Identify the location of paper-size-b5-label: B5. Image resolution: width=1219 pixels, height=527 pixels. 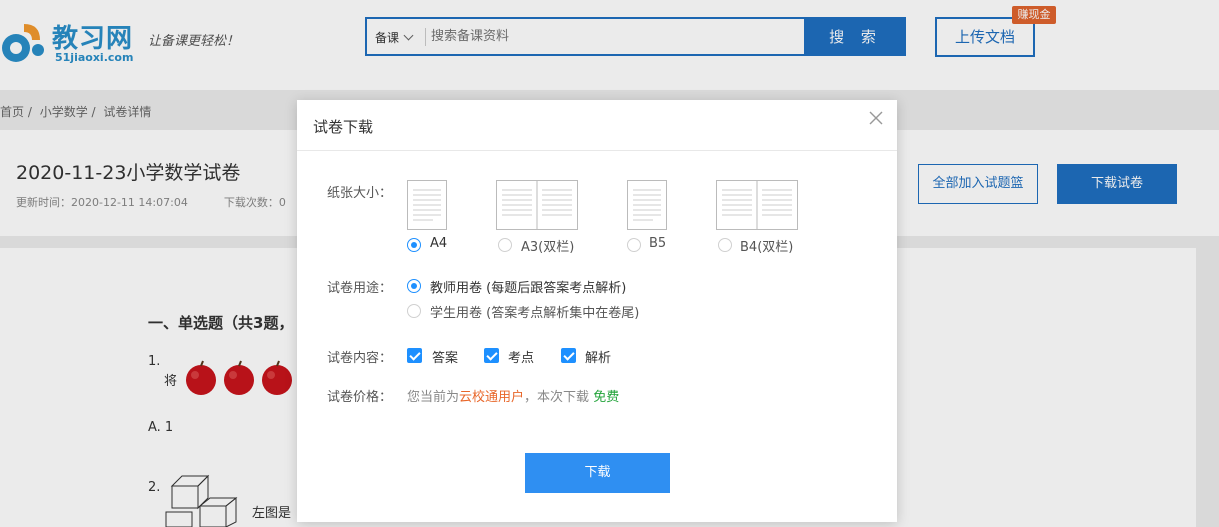
(657, 243).